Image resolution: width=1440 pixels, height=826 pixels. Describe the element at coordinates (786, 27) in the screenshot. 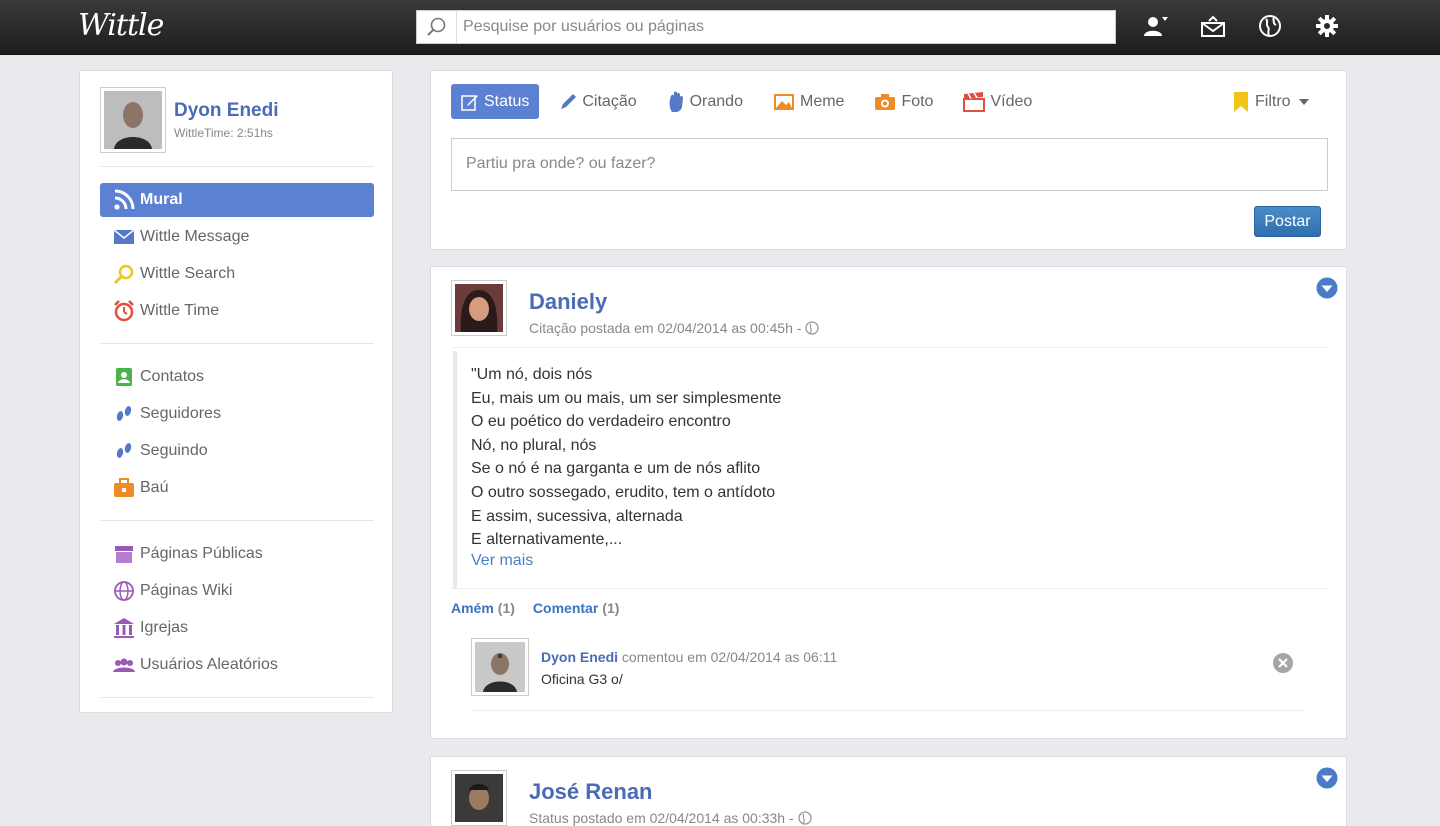

I see `search-input` at that location.